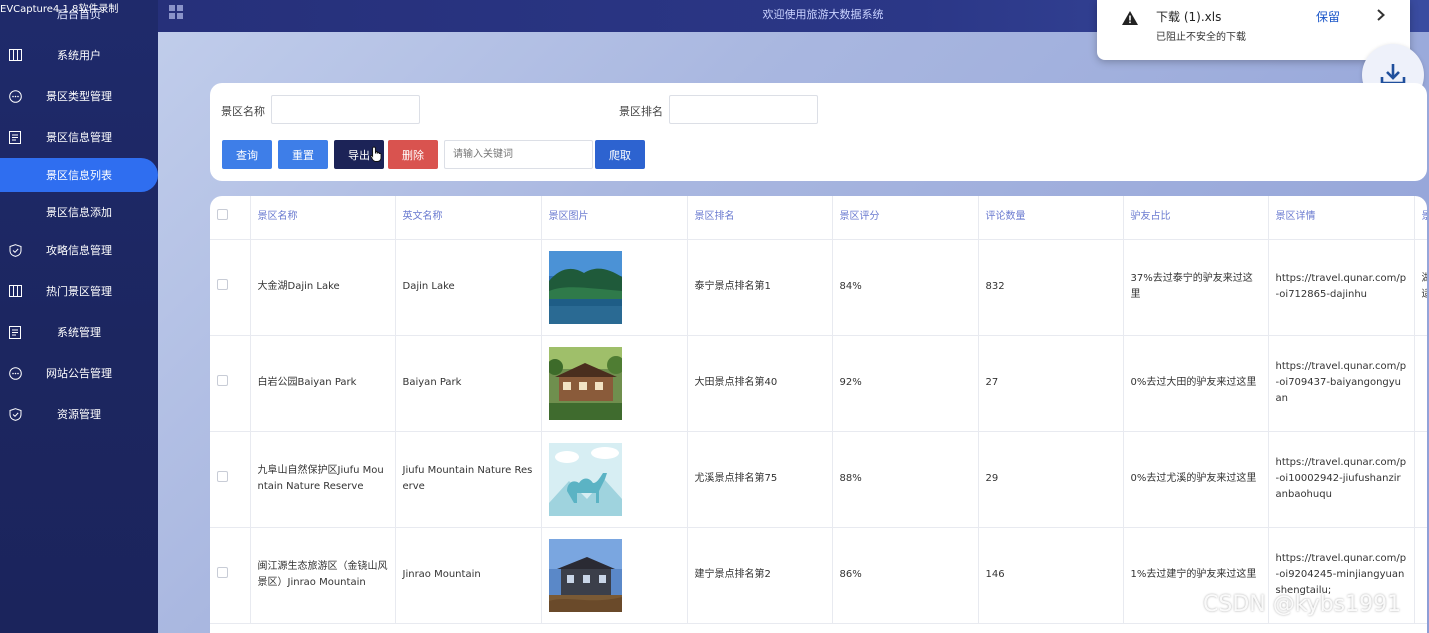  Describe the element at coordinates (620, 154) in the screenshot. I see `crawl-button: 爬取` at that location.